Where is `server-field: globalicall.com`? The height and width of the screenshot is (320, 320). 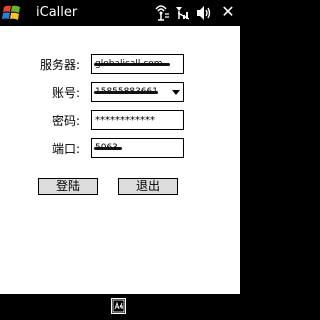 server-field: globalicall.com is located at coordinates (137, 64).